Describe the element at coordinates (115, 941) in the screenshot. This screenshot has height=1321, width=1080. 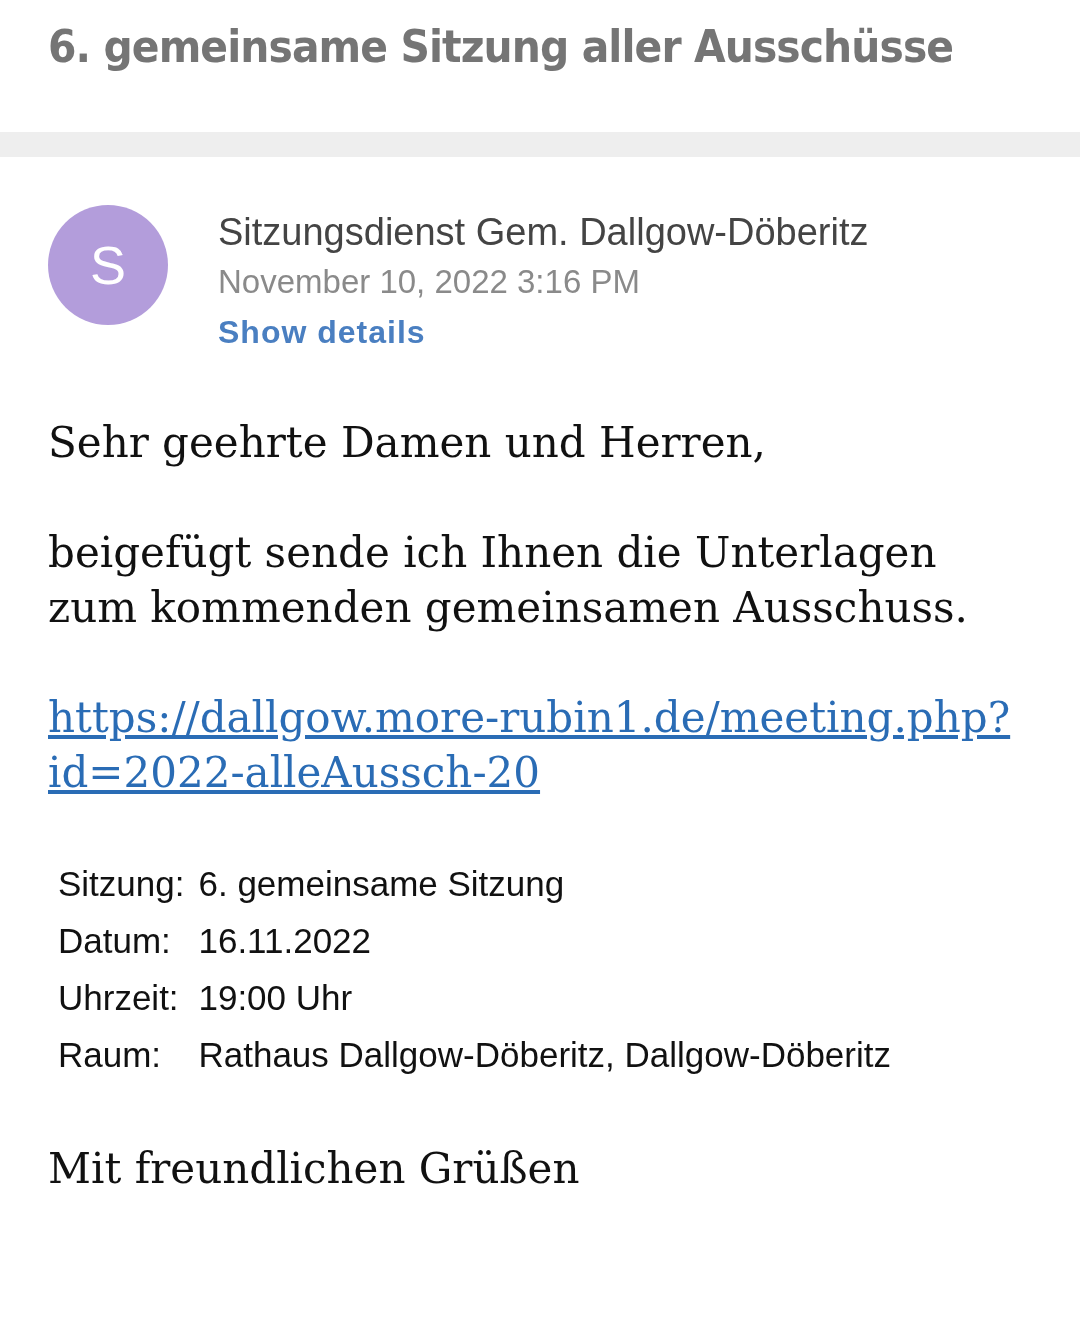
I see `detail-label: Datum:` at that location.